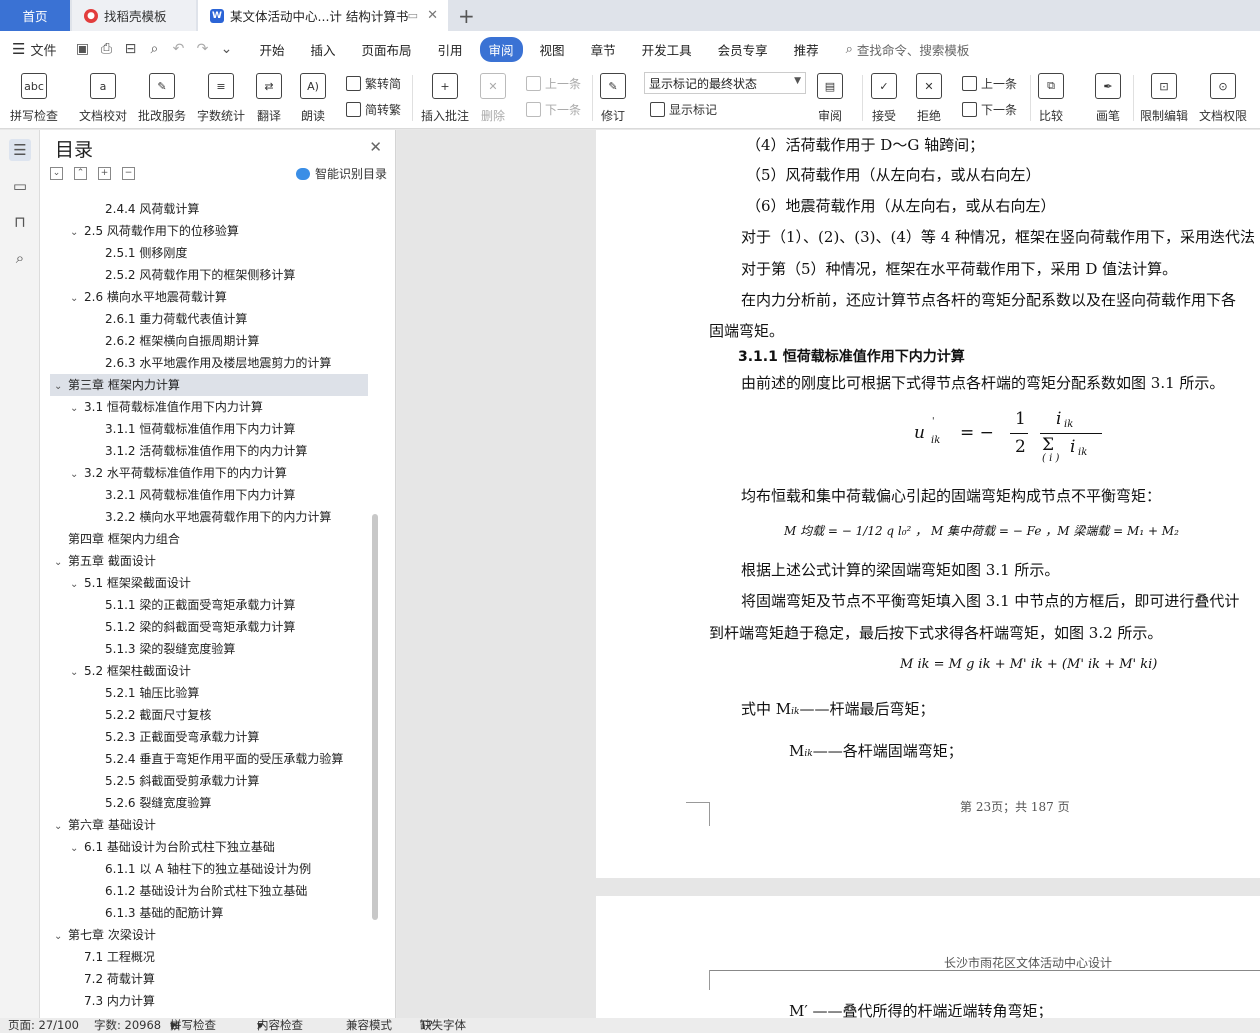 The width and height of the screenshot is (1260, 1033). I want to click on toc-item: 6.1.1 以 A 轴柱下的独立基础设计为例, so click(180, 869).